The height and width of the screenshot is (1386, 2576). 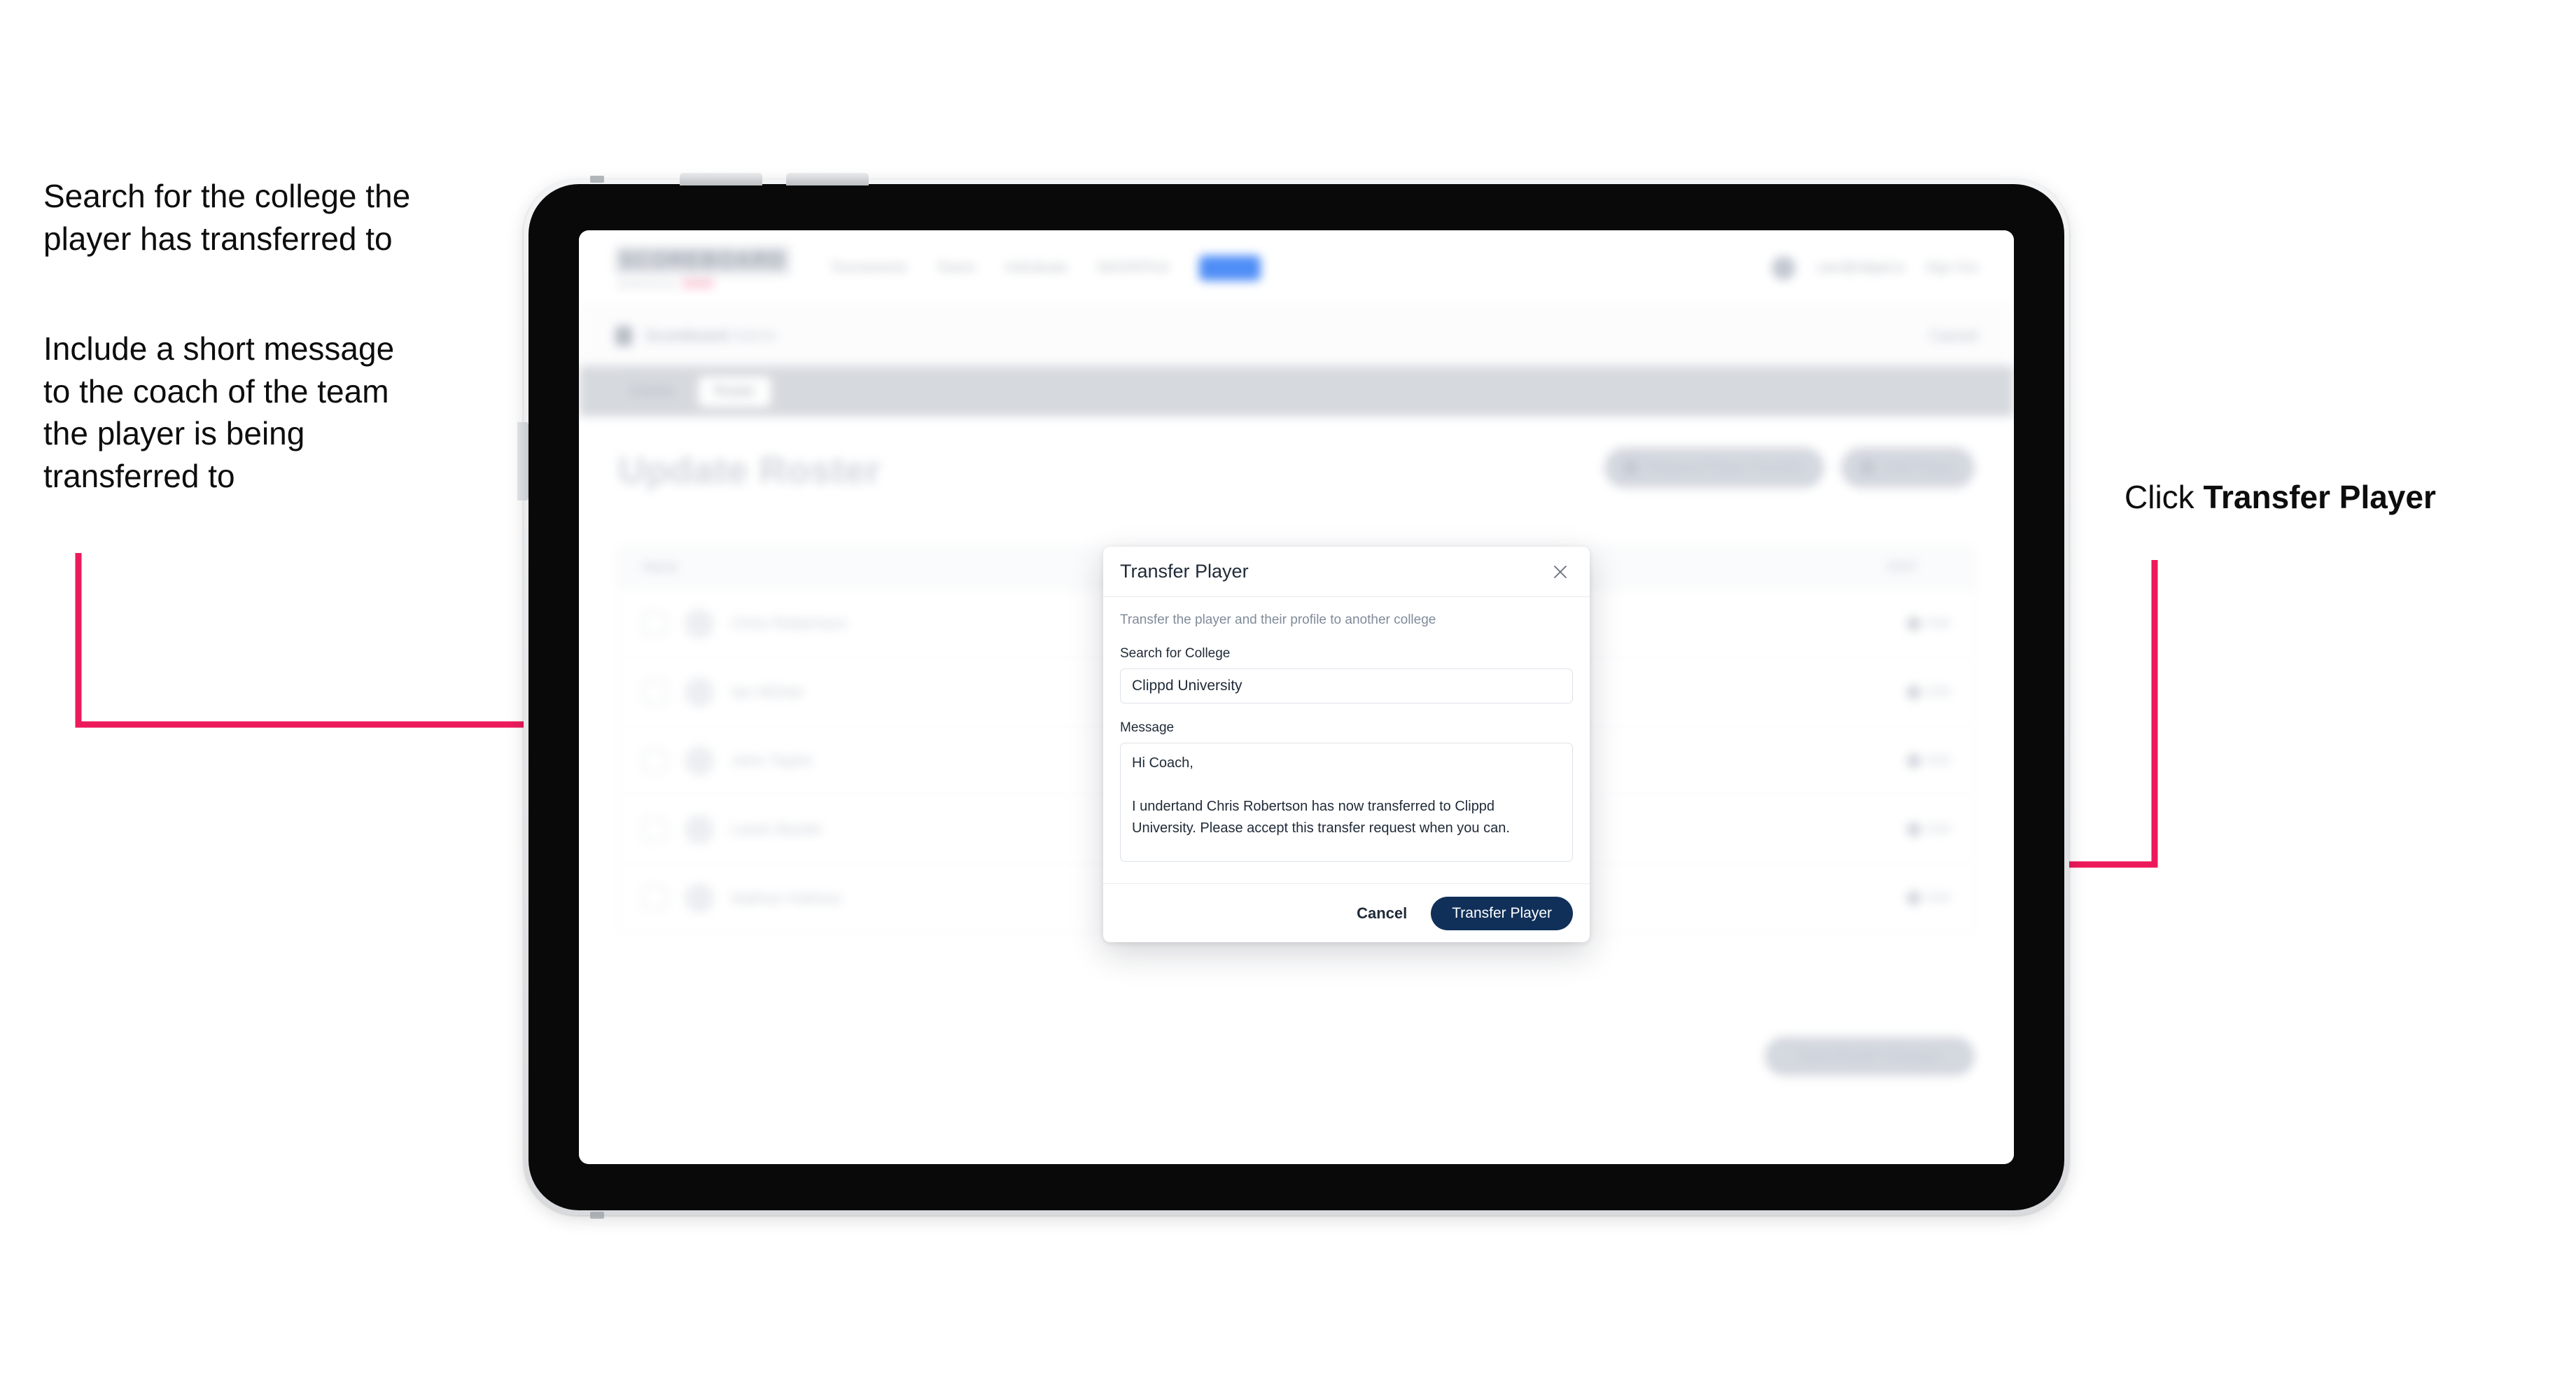 What do you see at coordinates (1868, 468) in the screenshot?
I see `plus-icon` at bounding box center [1868, 468].